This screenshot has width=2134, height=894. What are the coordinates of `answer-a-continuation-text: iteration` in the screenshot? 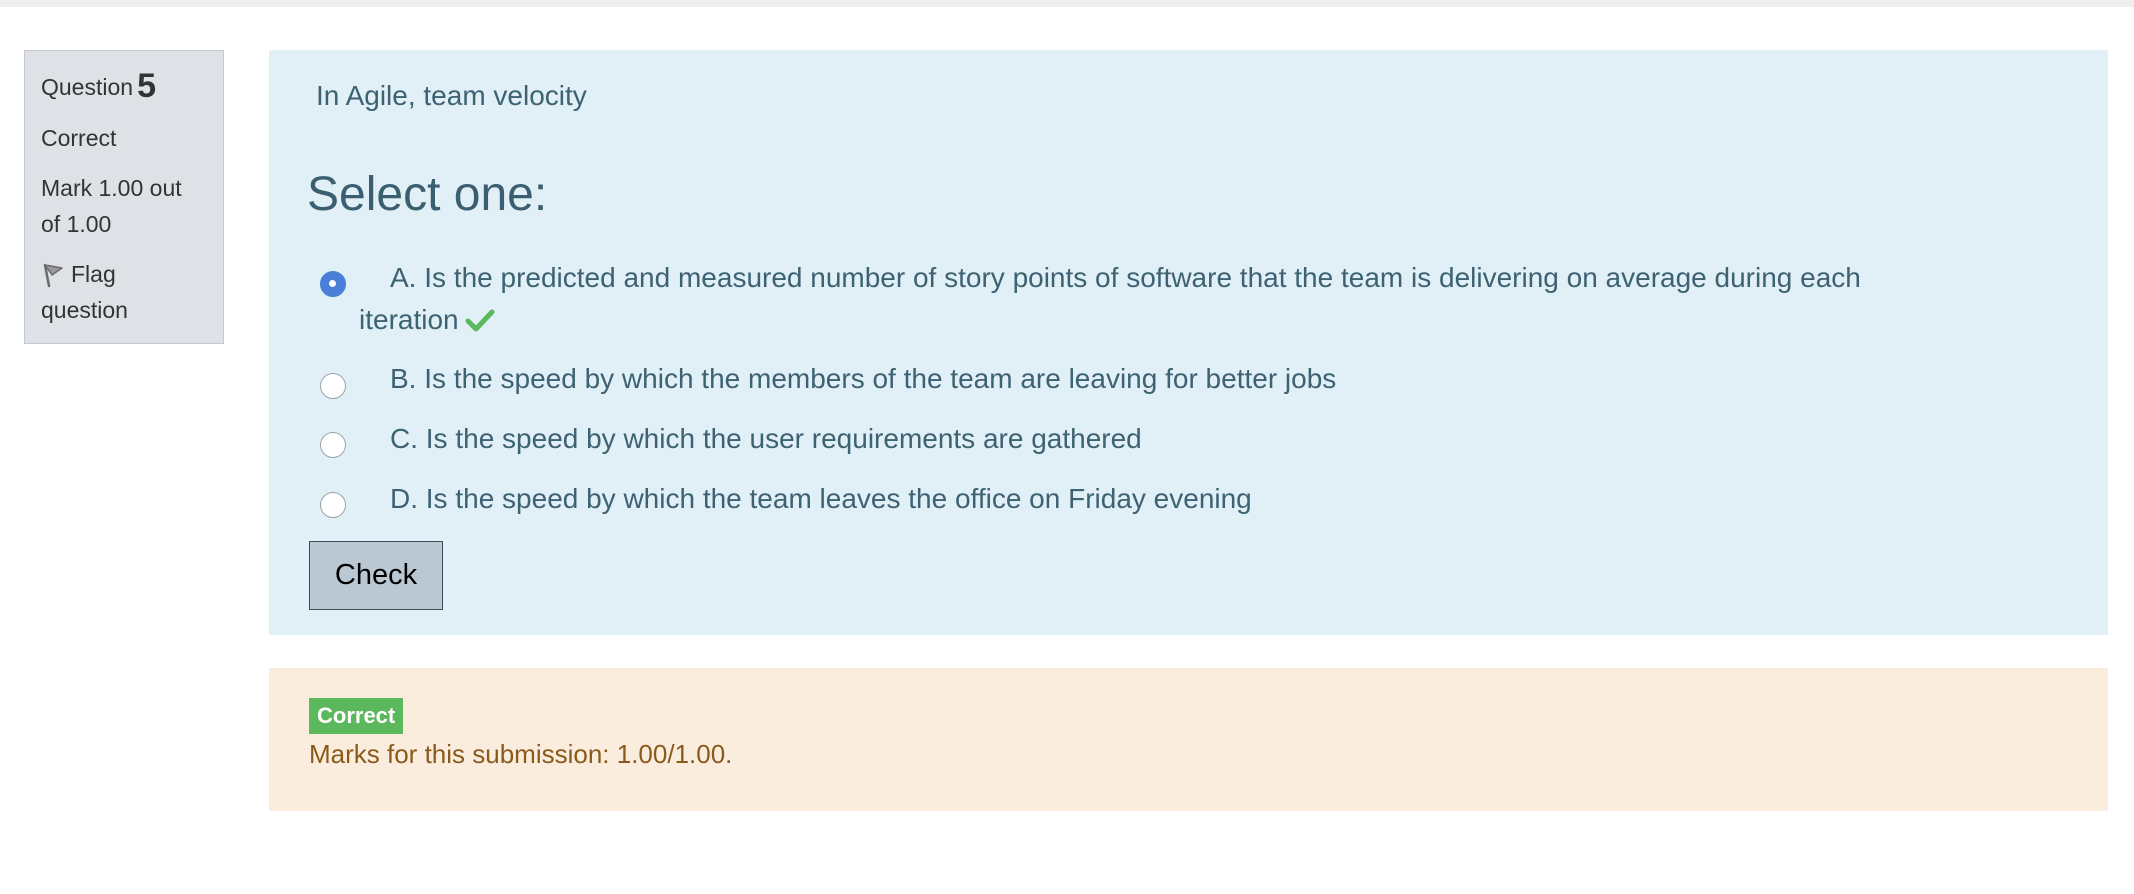 It's located at (409, 319).